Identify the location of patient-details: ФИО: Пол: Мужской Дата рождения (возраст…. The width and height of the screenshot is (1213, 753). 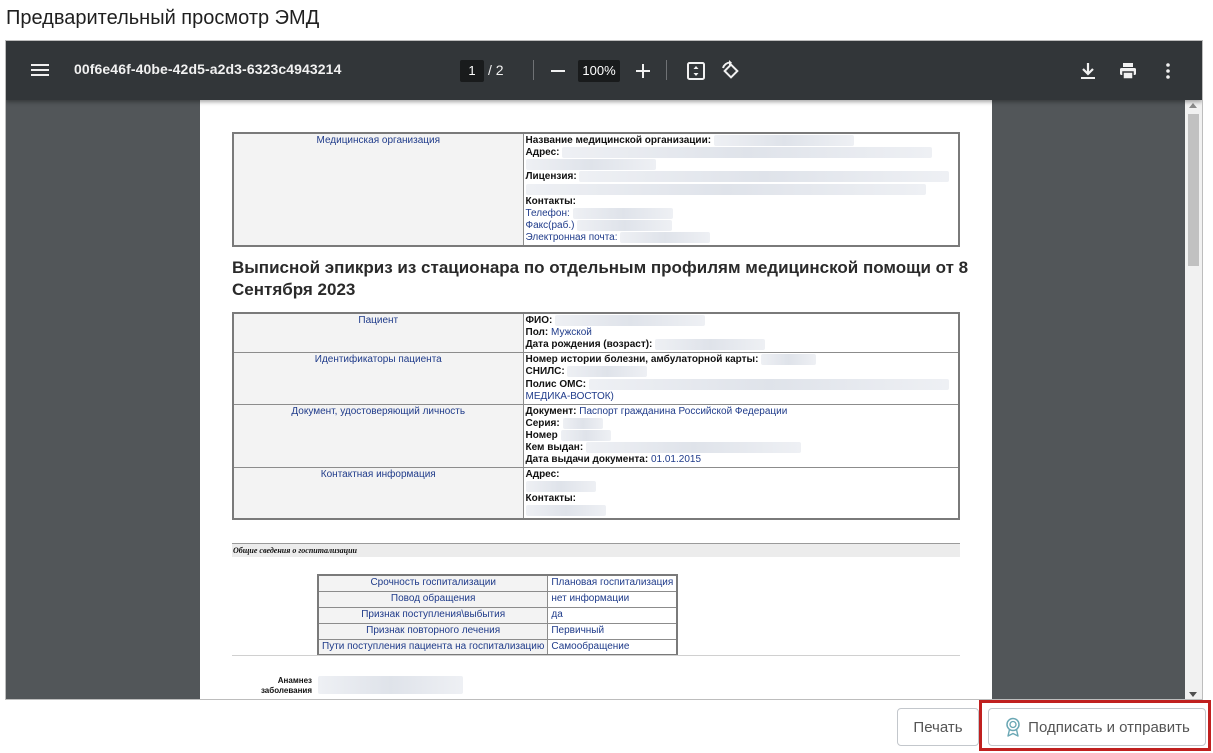
(741, 333).